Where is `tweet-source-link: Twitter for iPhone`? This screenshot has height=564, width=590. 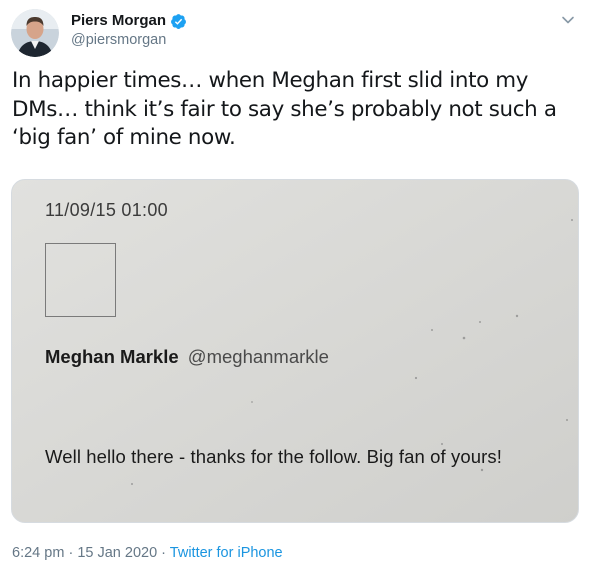
tweet-source-link: Twitter for iPhone is located at coordinates (226, 553).